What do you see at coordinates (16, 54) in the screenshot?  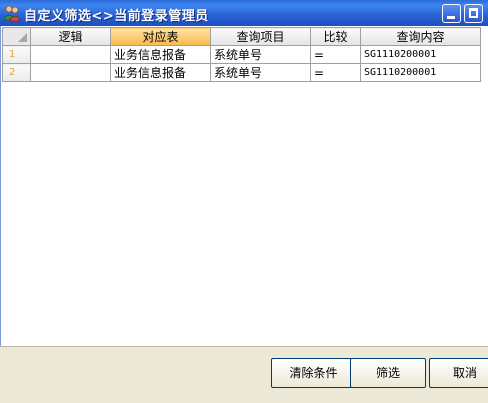 I see `row-number: 1` at bounding box center [16, 54].